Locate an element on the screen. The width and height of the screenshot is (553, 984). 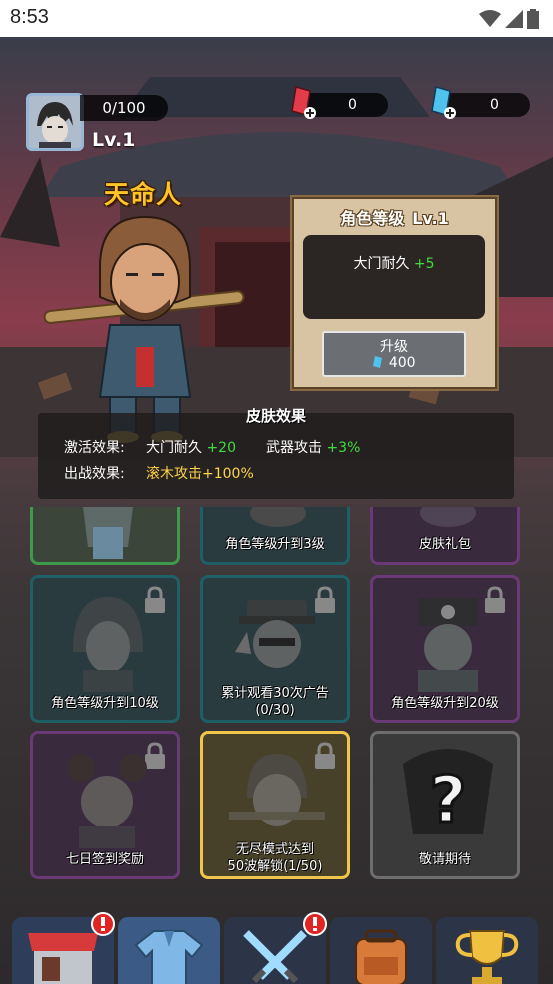
trophy-icon is located at coordinates (487, 957).